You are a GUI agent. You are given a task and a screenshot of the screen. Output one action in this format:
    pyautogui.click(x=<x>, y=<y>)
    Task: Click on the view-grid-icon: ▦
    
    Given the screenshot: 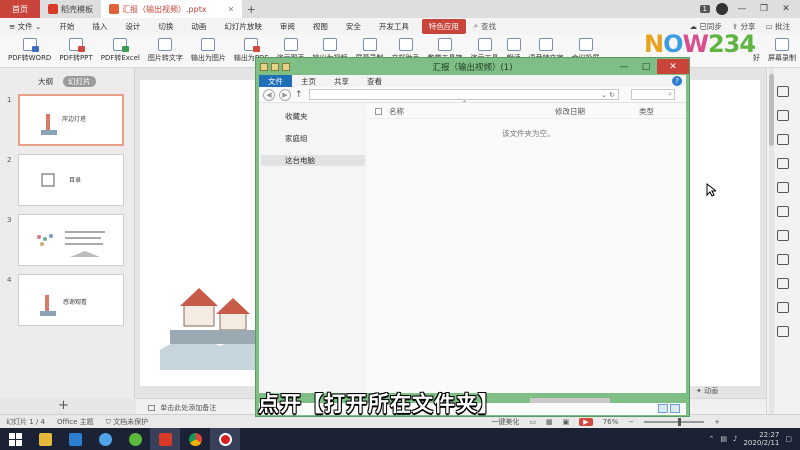 What is the action you would take?
    pyautogui.click(x=549, y=422)
    